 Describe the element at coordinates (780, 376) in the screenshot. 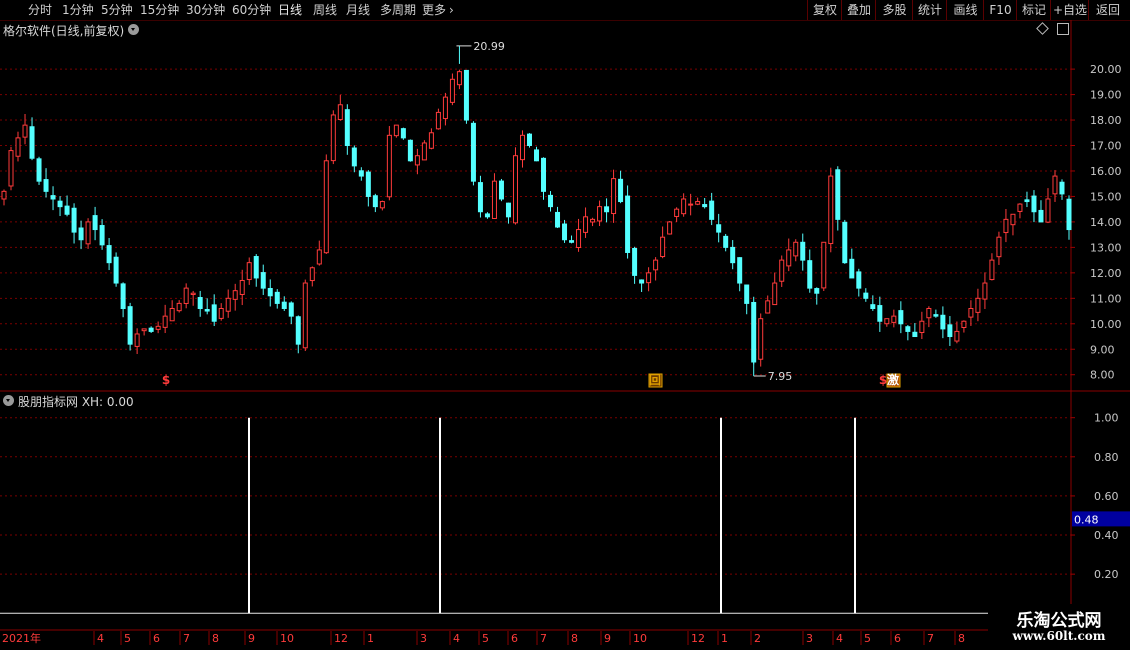

I see `low-price-label: 7.95` at that location.